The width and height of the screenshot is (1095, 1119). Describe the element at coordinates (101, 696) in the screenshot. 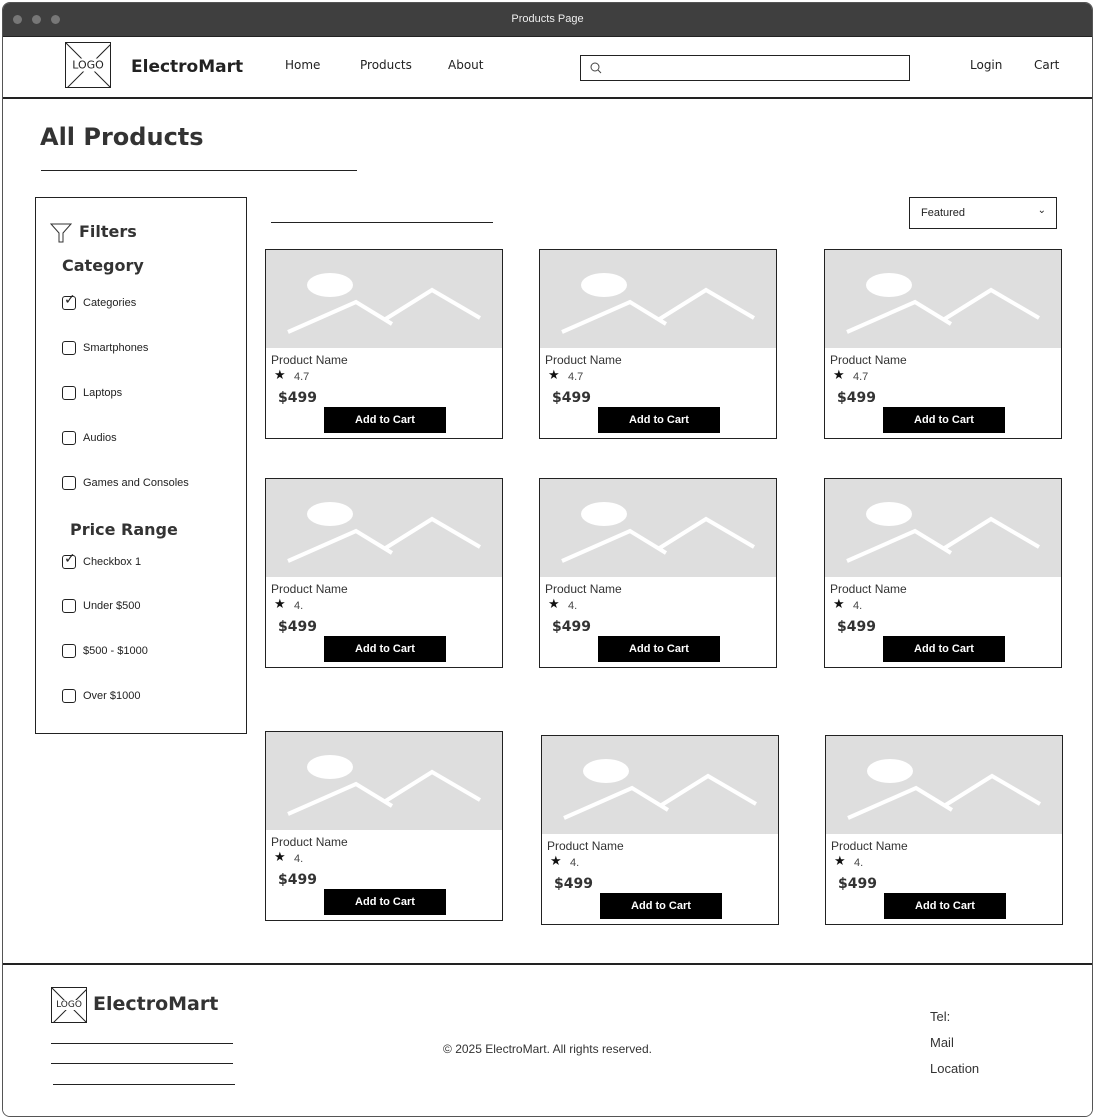

I see `price-checkbox-over-1000: Over $1000` at that location.